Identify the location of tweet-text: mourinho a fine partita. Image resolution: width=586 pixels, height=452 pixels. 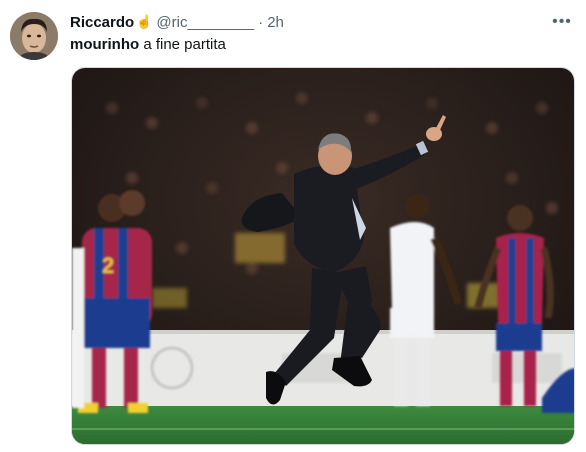
(148, 44).